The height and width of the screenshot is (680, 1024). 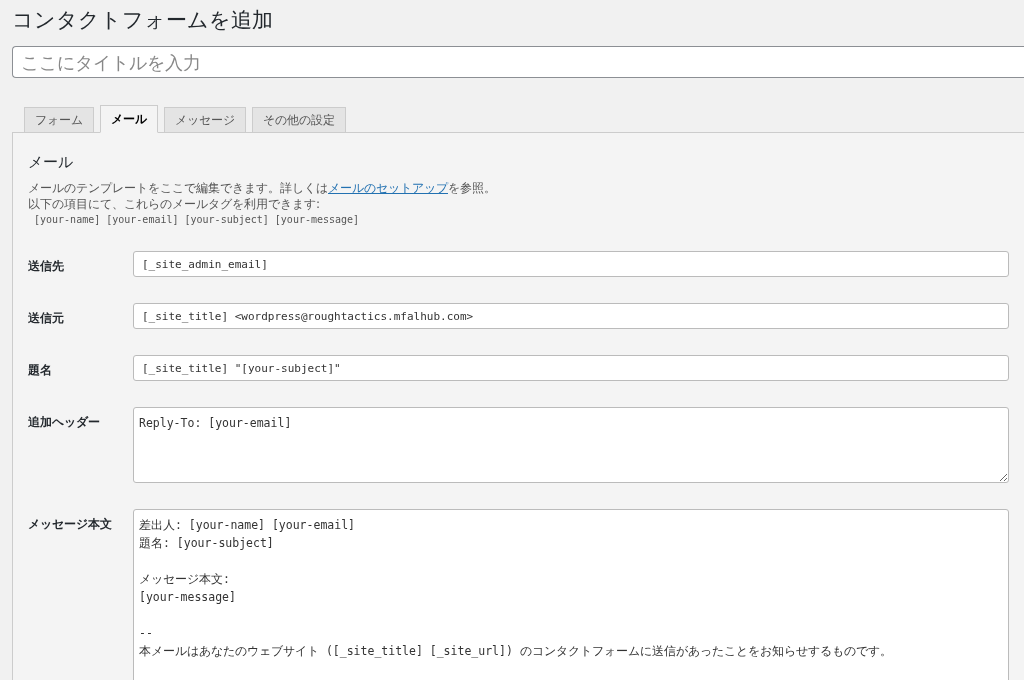 I want to click on field-label: 送信先, so click(x=46, y=266).